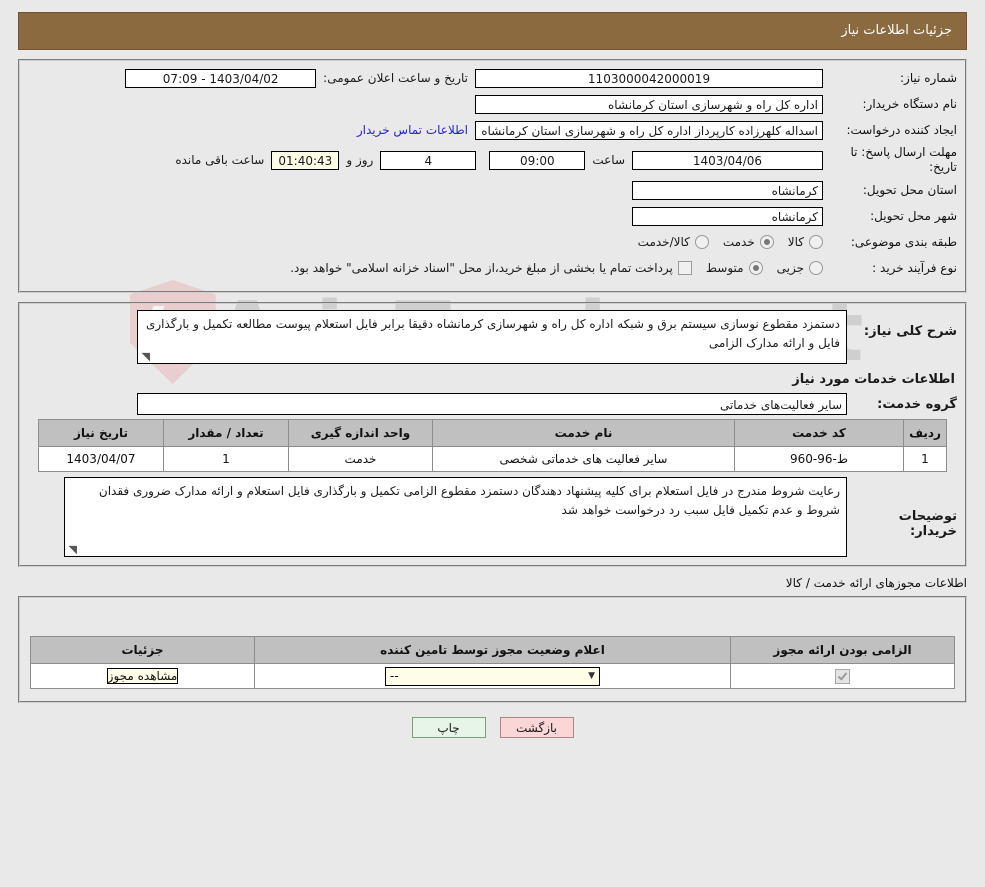 Image resolution: width=985 pixels, height=887 pixels. I want to click on row-province: استان محل تحویل: کرمانشاه, so click(492, 190).